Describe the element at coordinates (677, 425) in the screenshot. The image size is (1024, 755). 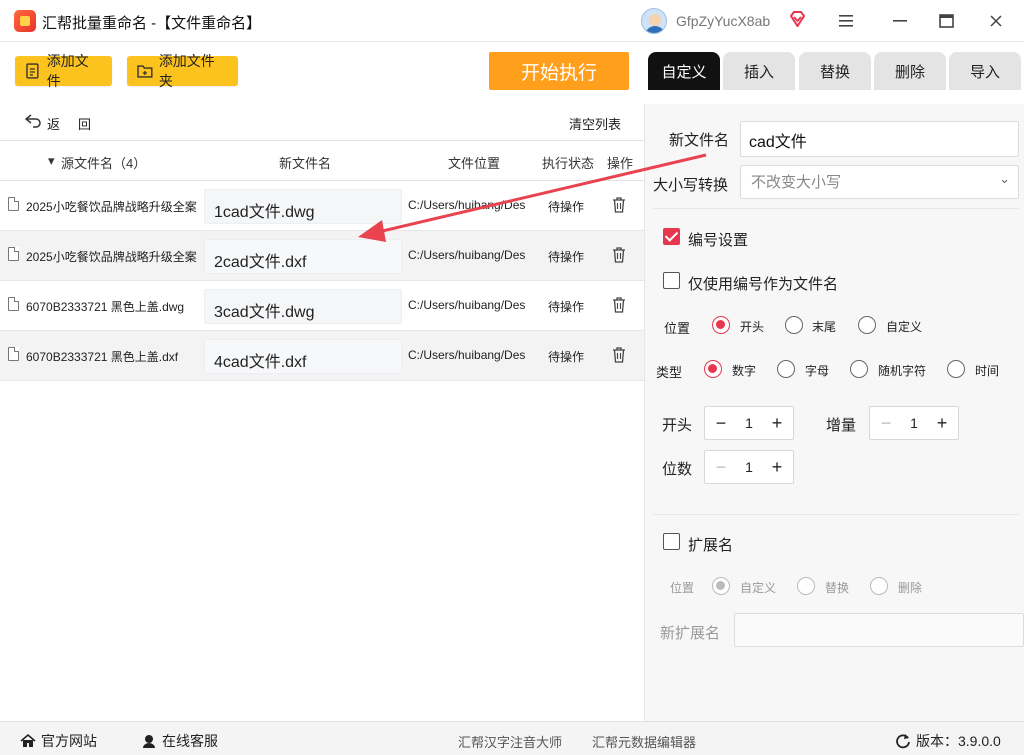
I see `start-label: 开头` at that location.